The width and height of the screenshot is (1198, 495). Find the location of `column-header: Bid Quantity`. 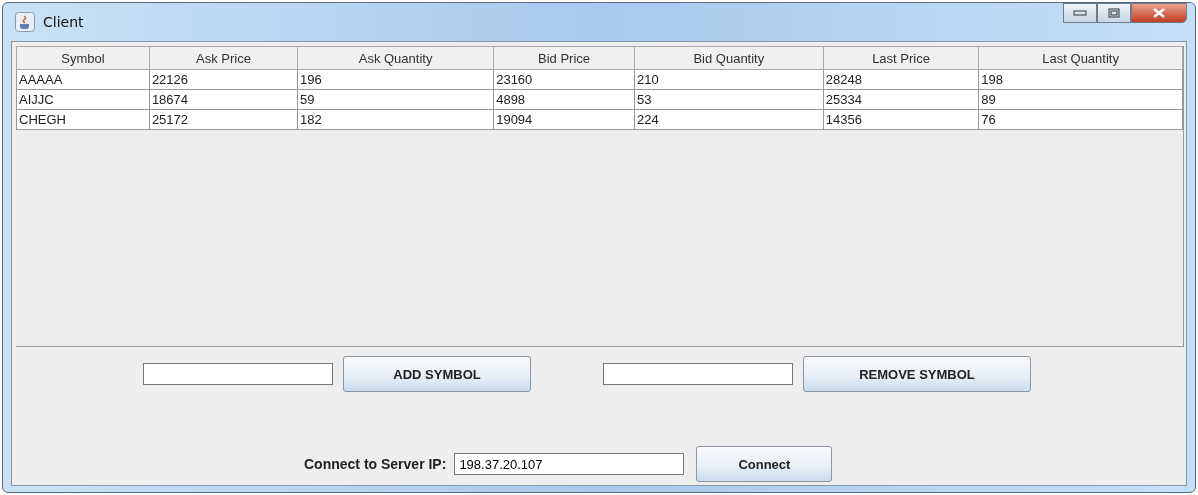

column-header: Bid Quantity is located at coordinates (729, 58).